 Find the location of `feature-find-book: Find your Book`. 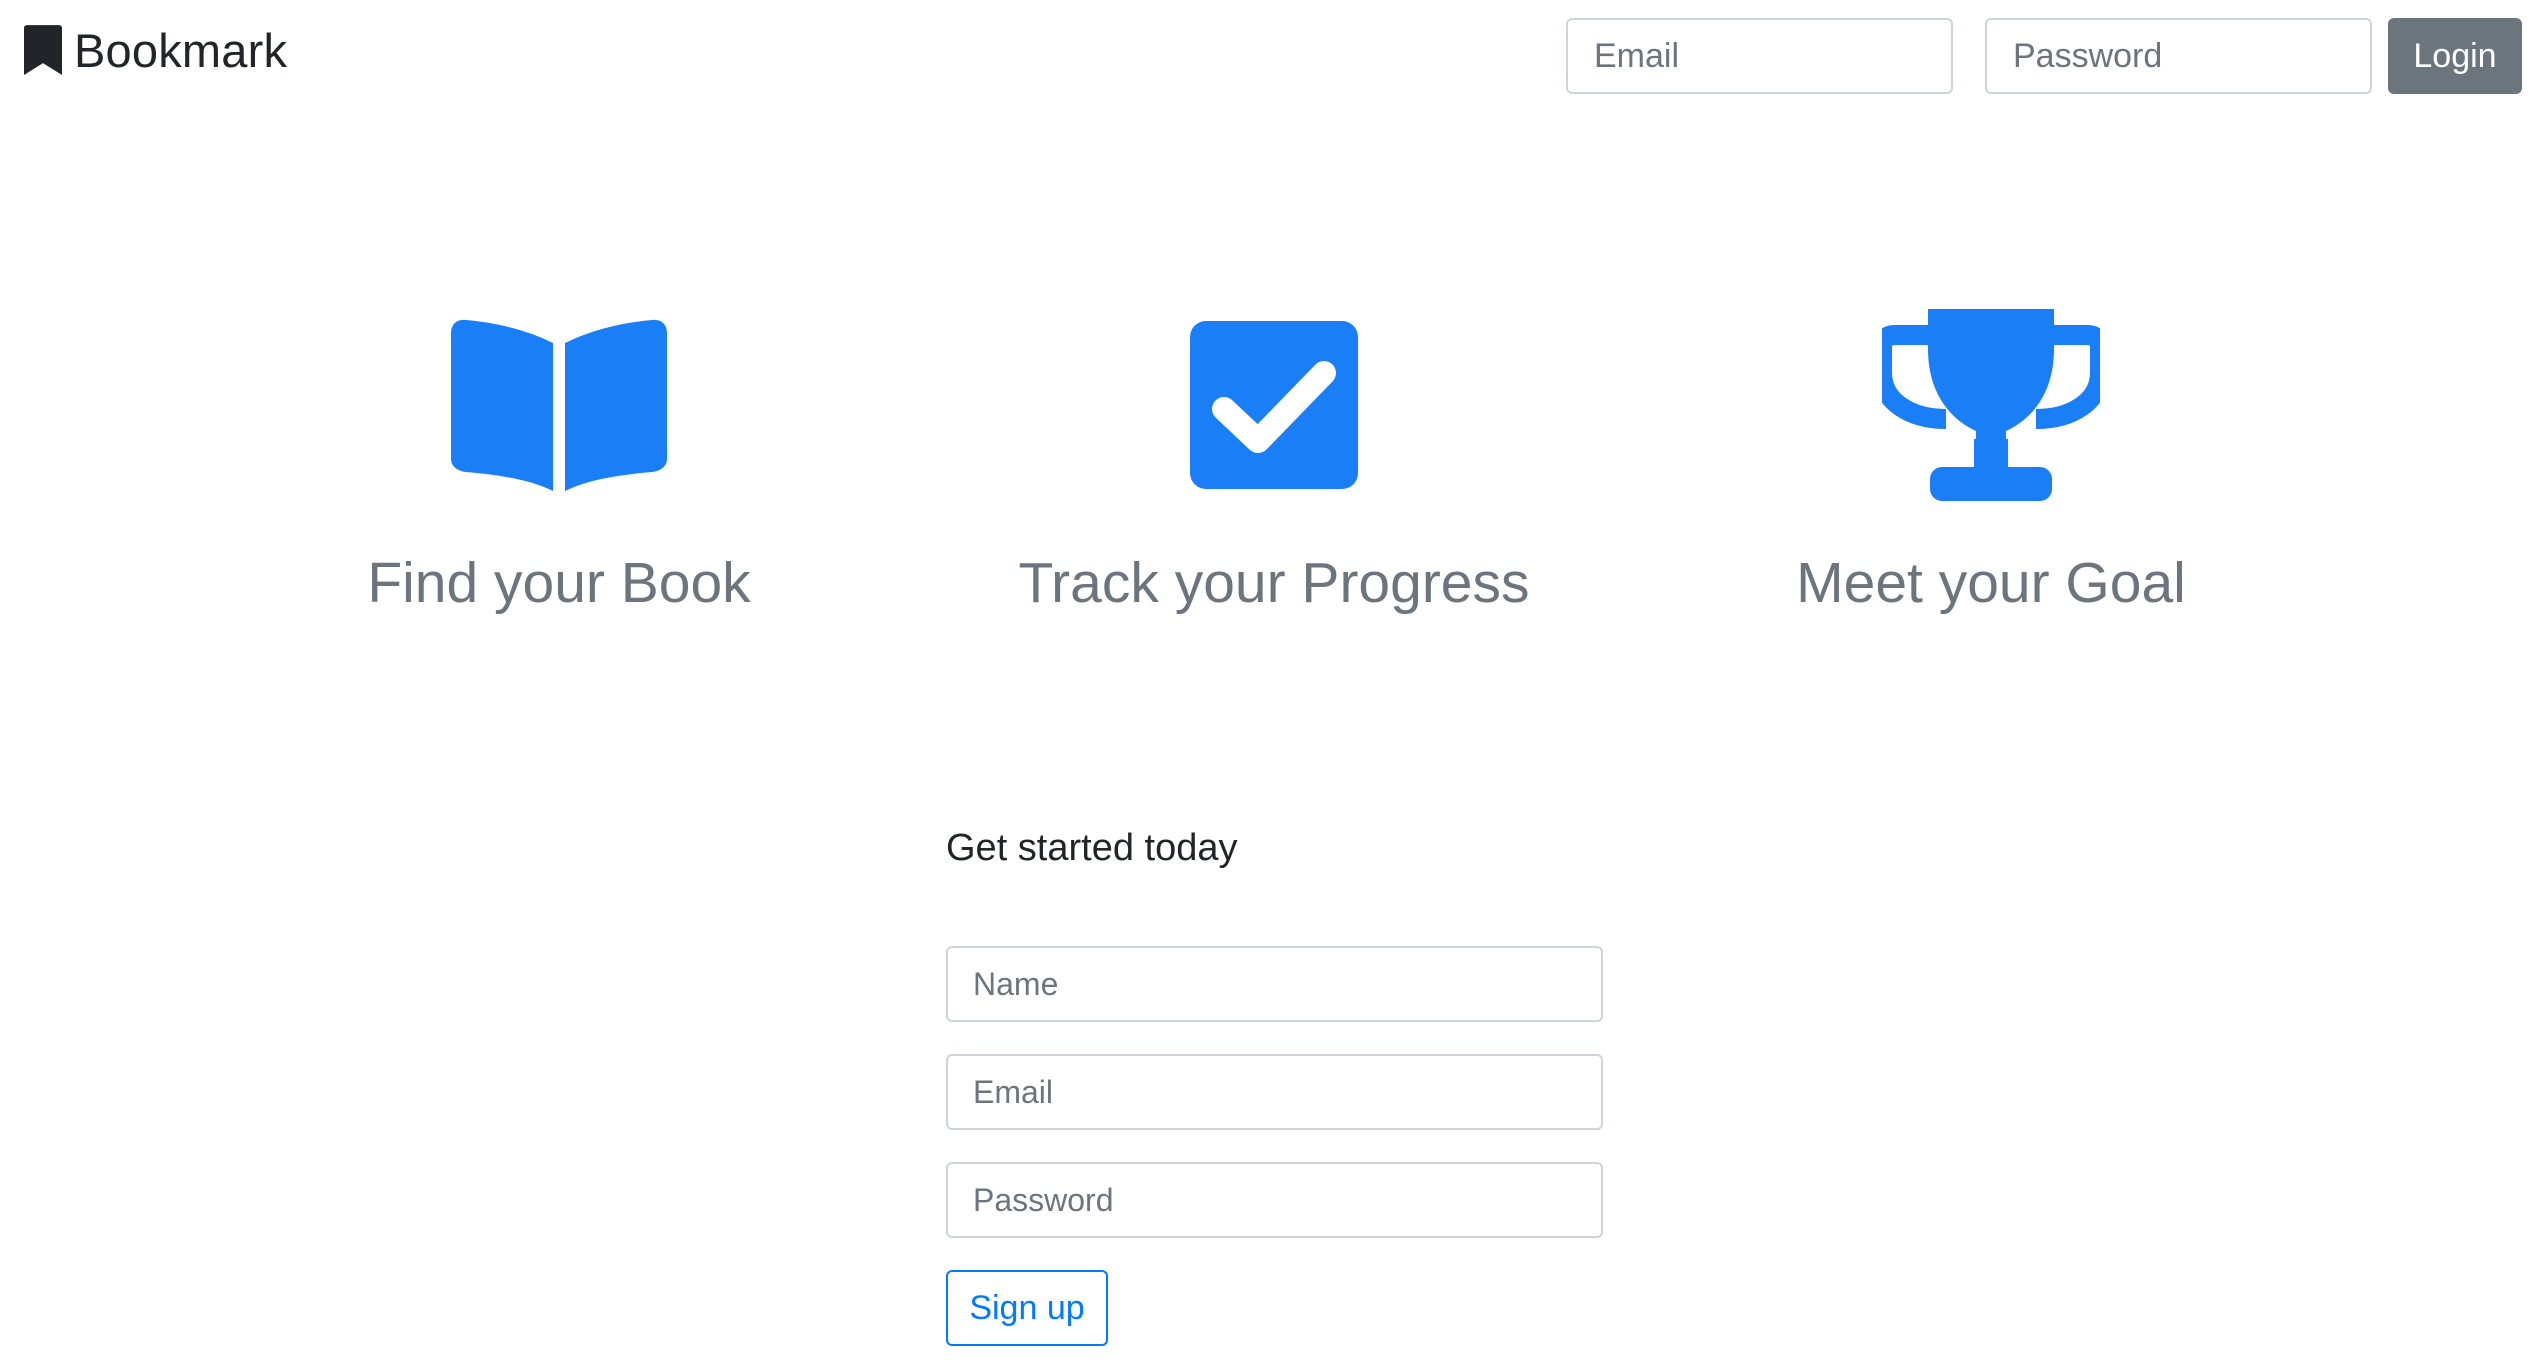

feature-find-book: Find your Book is located at coordinates (559, 457).